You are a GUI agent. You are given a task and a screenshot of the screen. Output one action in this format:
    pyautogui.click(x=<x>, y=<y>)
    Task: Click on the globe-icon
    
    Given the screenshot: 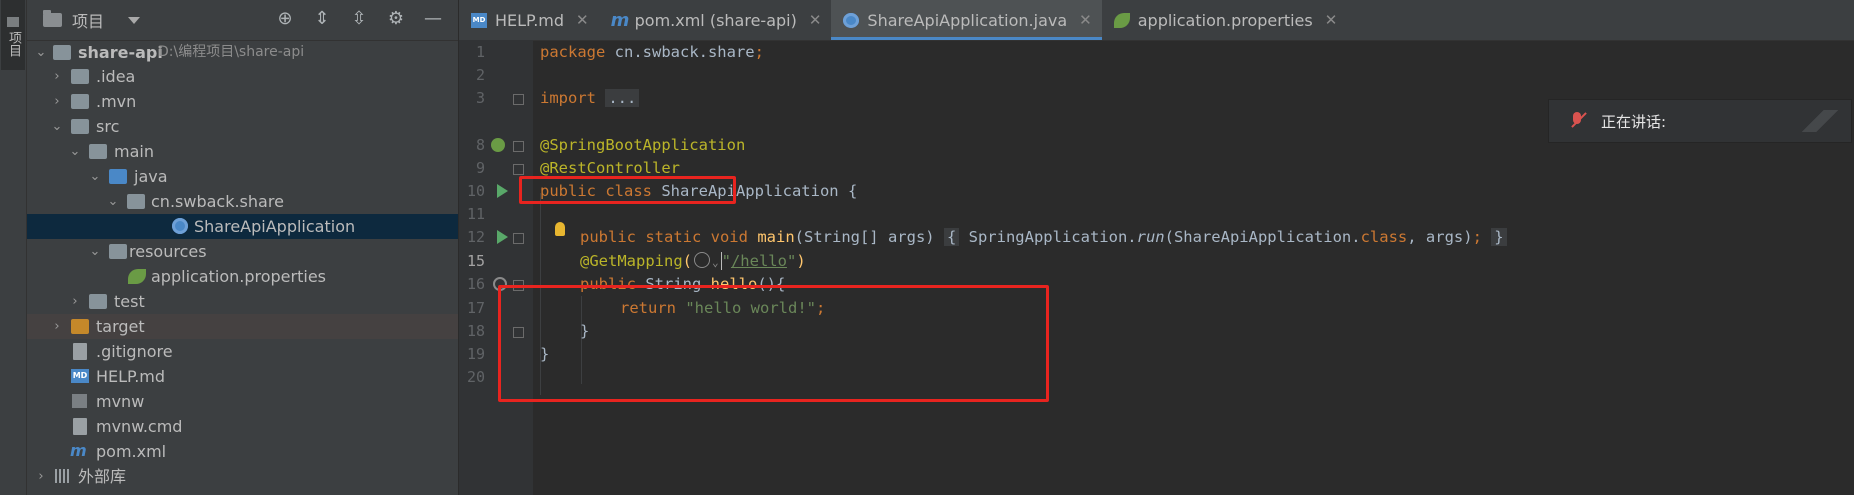 What is the action you would take?
    pyautogui.click(x=702, y=260)
    